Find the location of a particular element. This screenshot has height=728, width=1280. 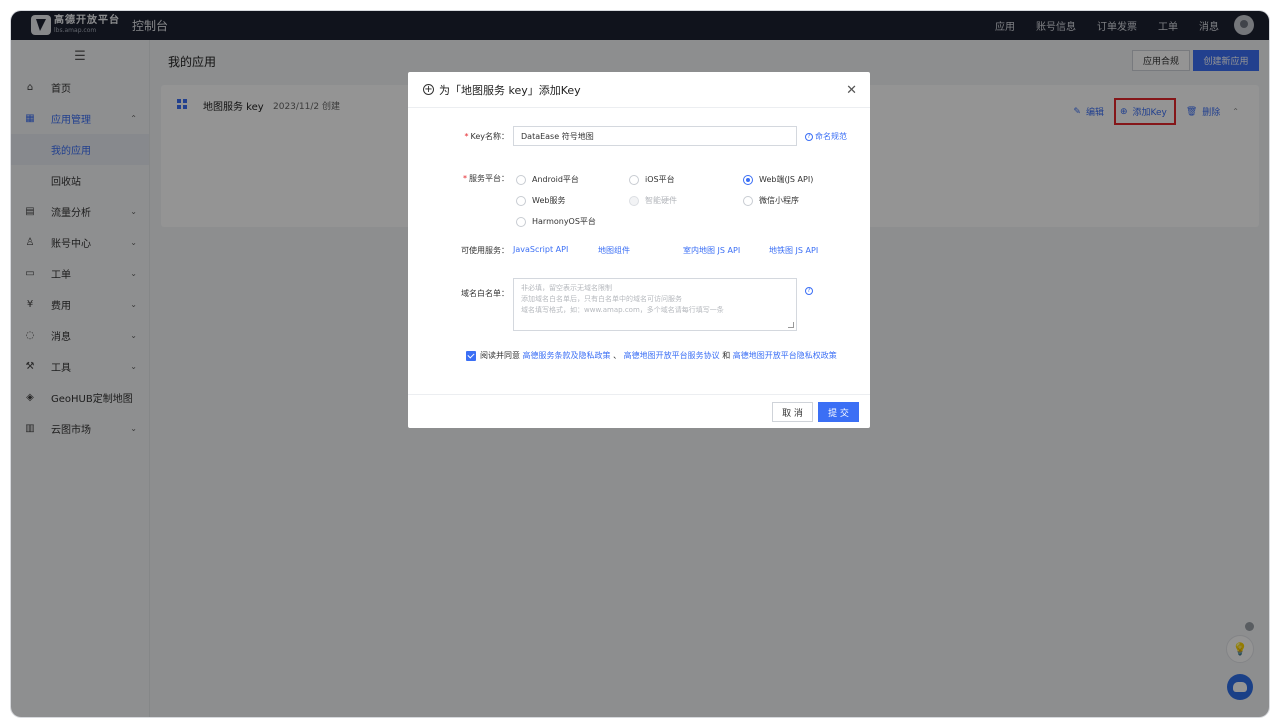

cancel-button: 取 消 is located at coordinates (792, 412).